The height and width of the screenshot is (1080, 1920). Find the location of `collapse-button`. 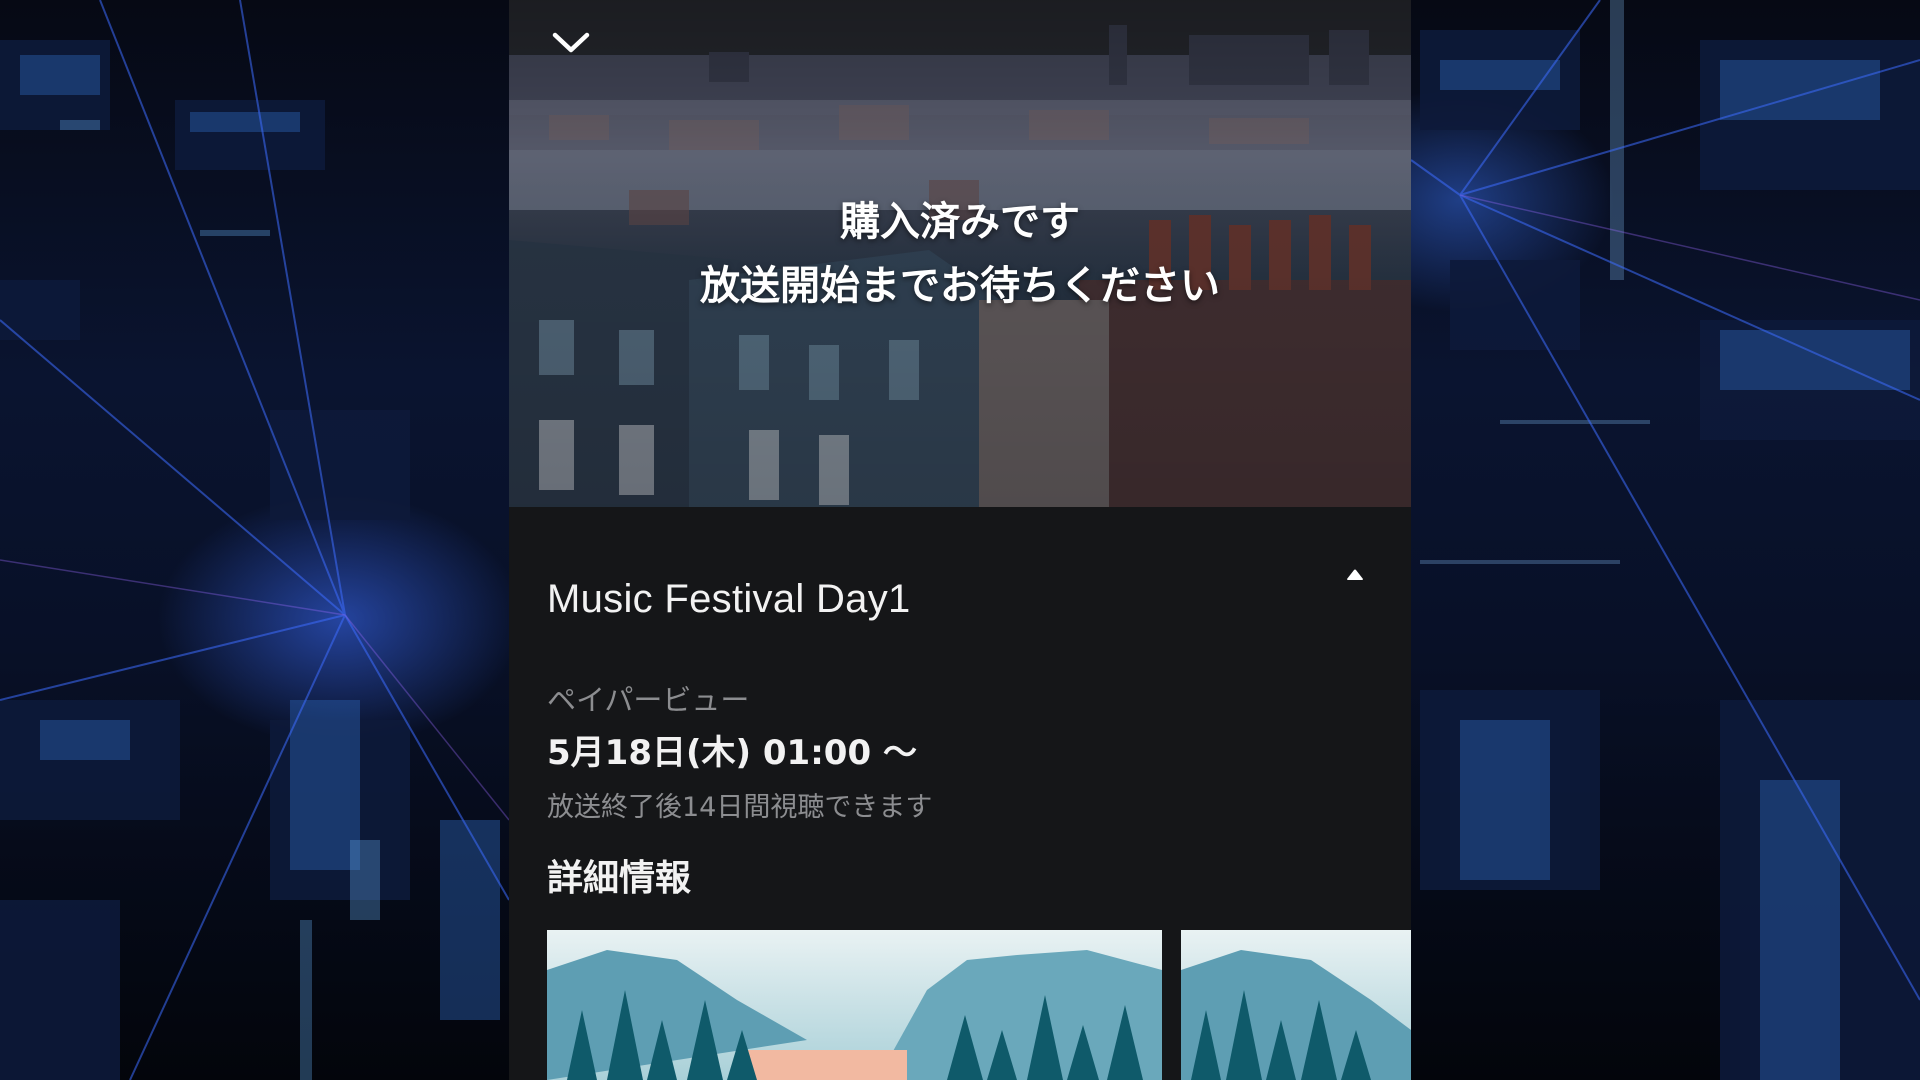

collapse-button is located at coordinates (575, 50).